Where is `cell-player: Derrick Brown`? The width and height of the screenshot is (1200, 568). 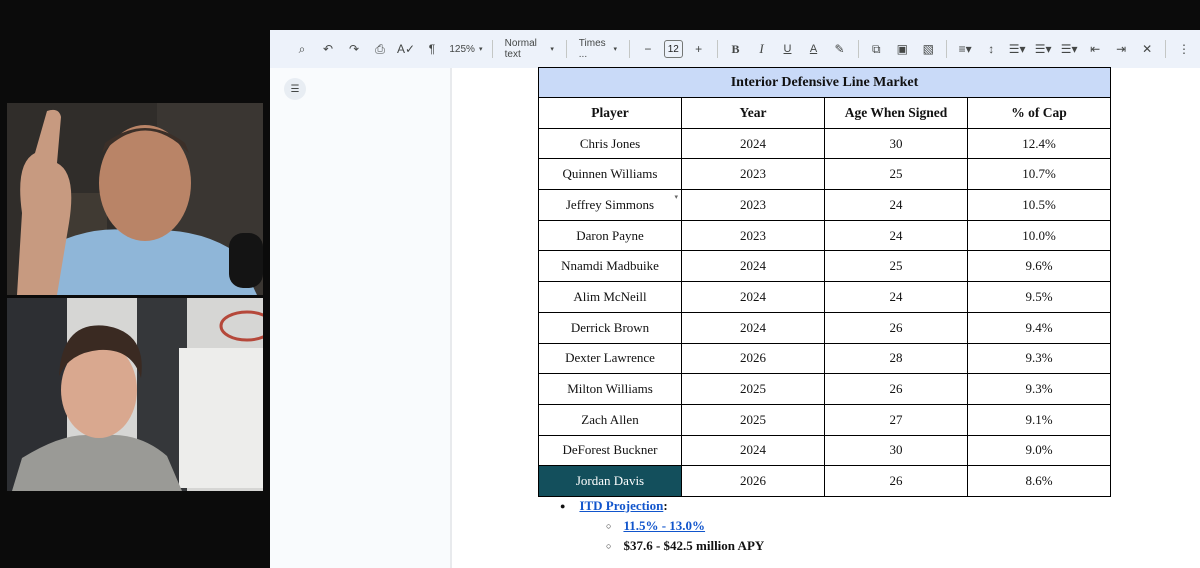 cell-player: Derrick Brown is located at coordinates (610, 327).